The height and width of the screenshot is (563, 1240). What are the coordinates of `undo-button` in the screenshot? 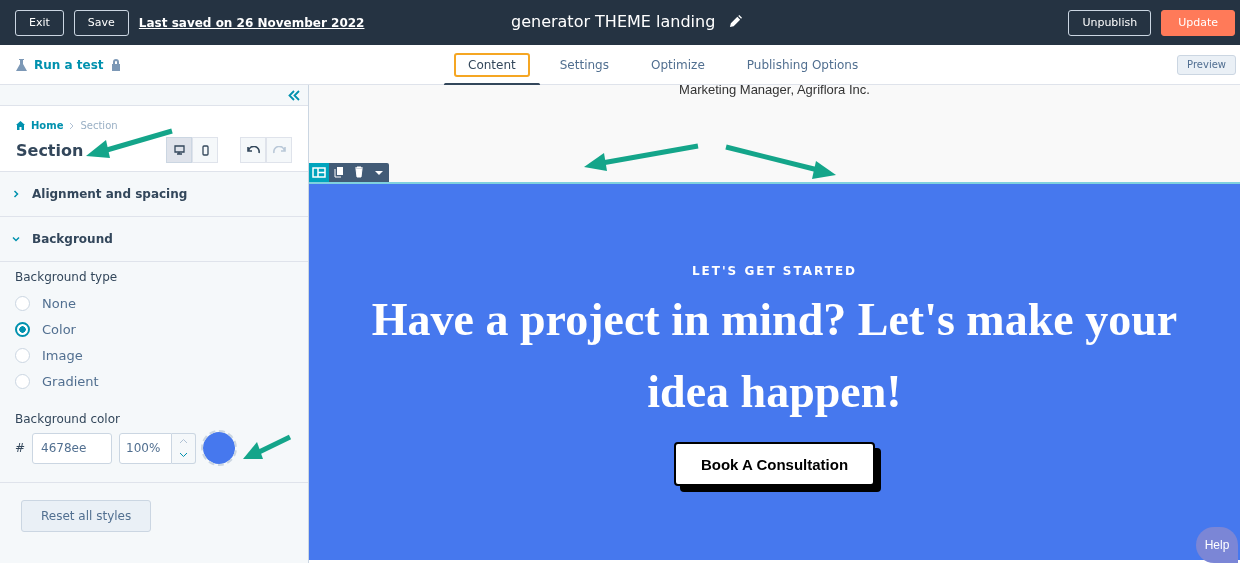 It's located at (253, 150).